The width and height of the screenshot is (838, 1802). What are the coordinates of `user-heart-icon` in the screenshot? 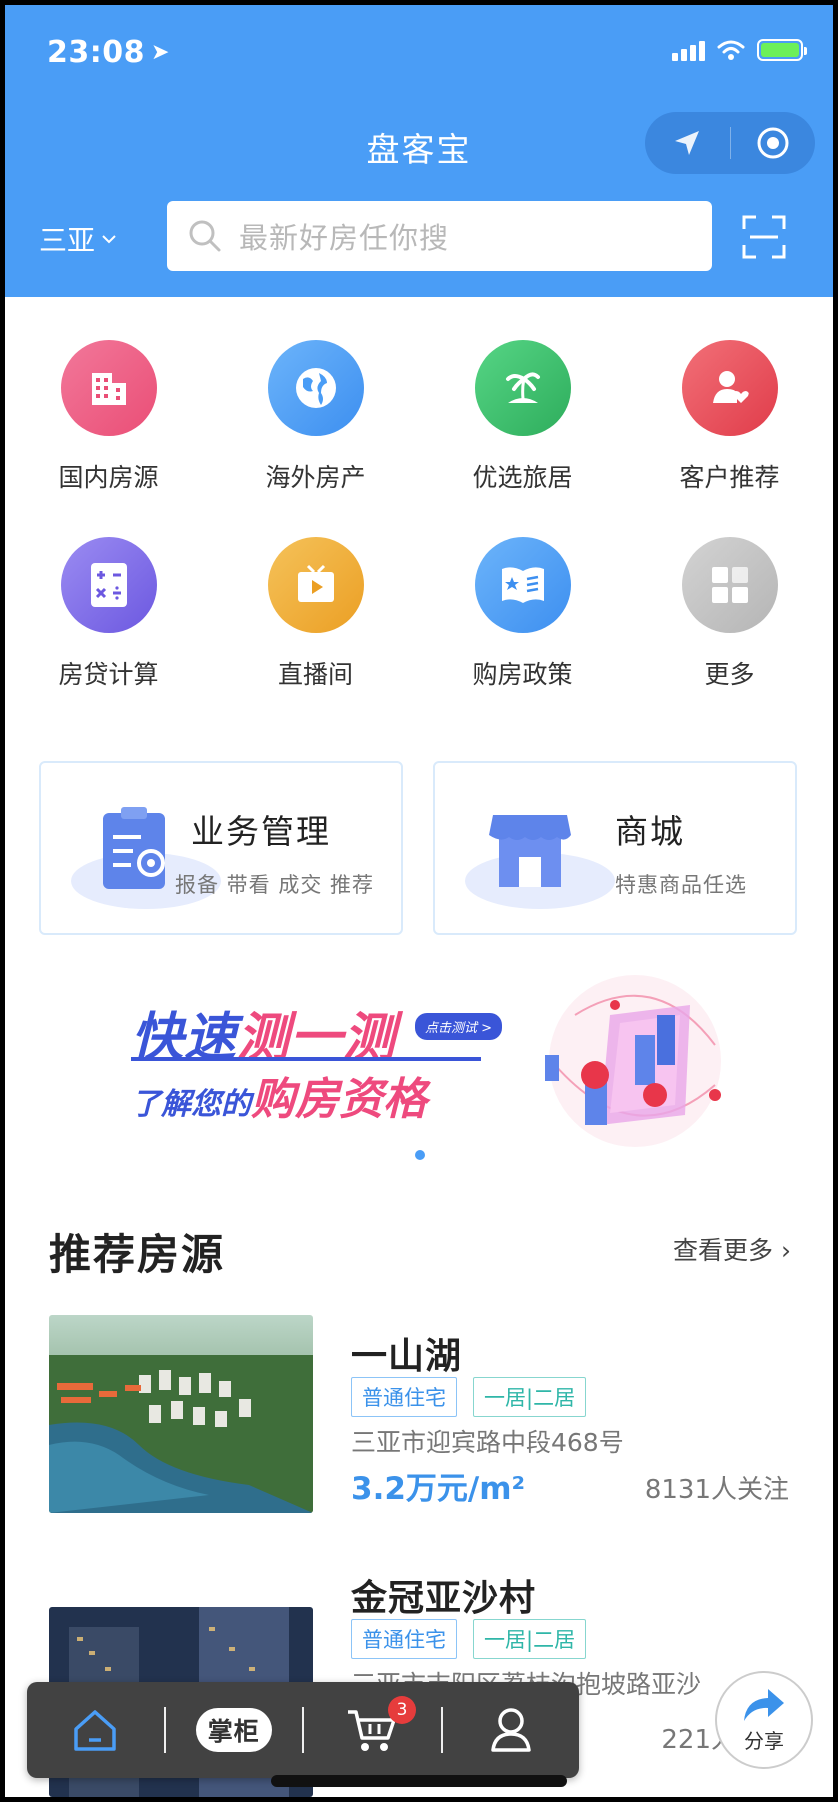 It's located at (729, 388).